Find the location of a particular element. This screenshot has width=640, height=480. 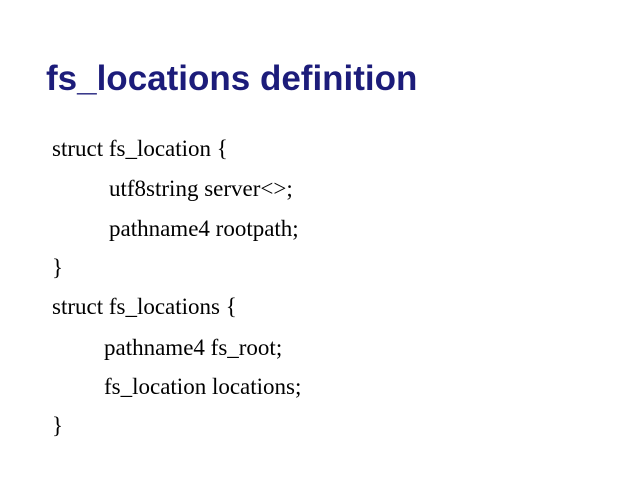

code-line-struct-fs-location-close: } is located at coordinates (58, 267).